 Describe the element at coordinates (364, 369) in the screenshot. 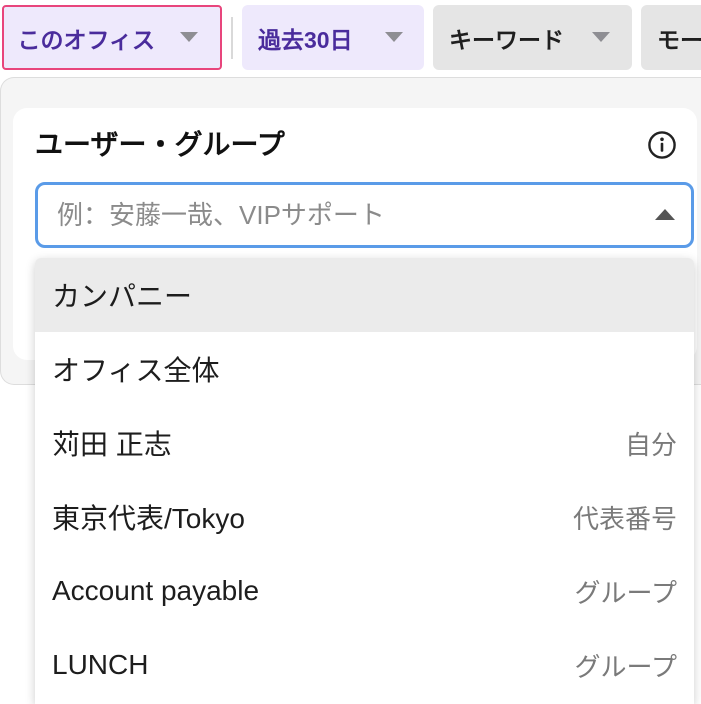

I see `option-whole-office: オフィス全体` at that location.